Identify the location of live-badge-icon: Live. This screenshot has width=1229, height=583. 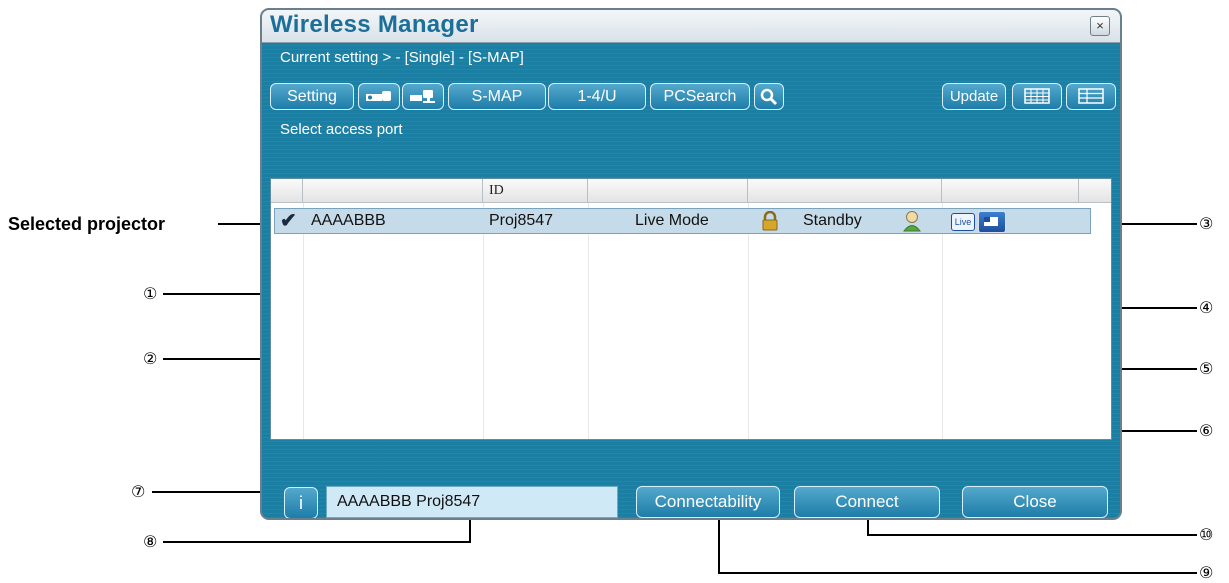
(963, 222).